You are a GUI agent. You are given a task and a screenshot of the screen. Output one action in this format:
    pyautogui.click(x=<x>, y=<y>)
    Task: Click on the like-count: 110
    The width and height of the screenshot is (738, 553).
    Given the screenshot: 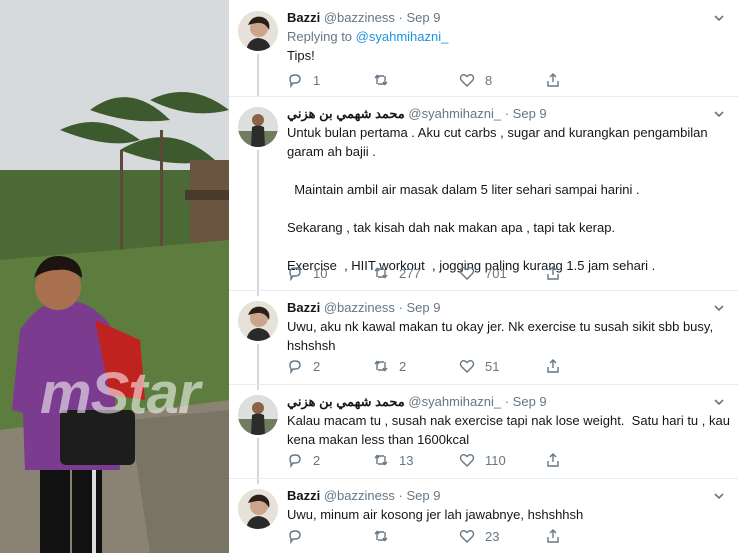 What is the action you would take?
    pyautogui.click(x=495, y=460)
    